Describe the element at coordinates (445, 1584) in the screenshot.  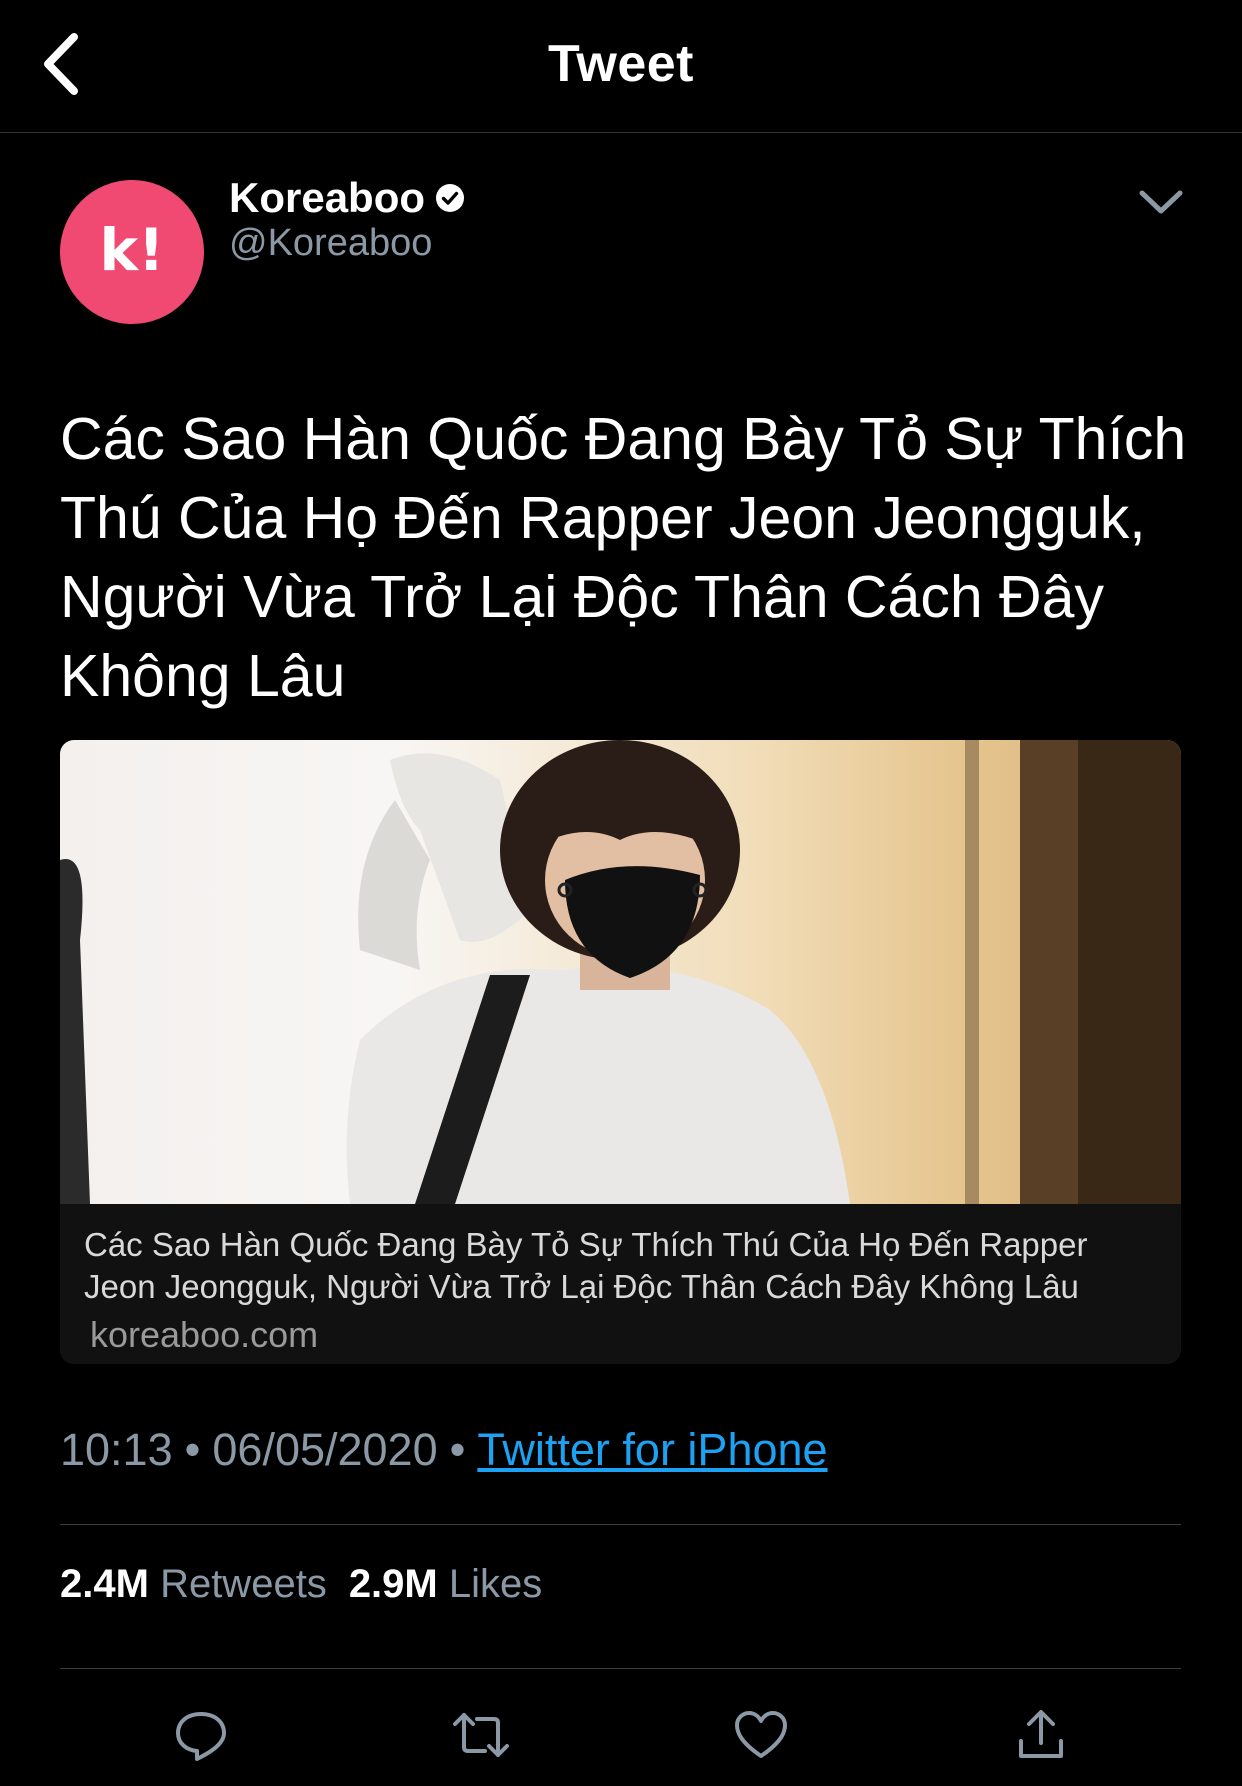
I see `likes-stat: 2.9M Likes` at that location.